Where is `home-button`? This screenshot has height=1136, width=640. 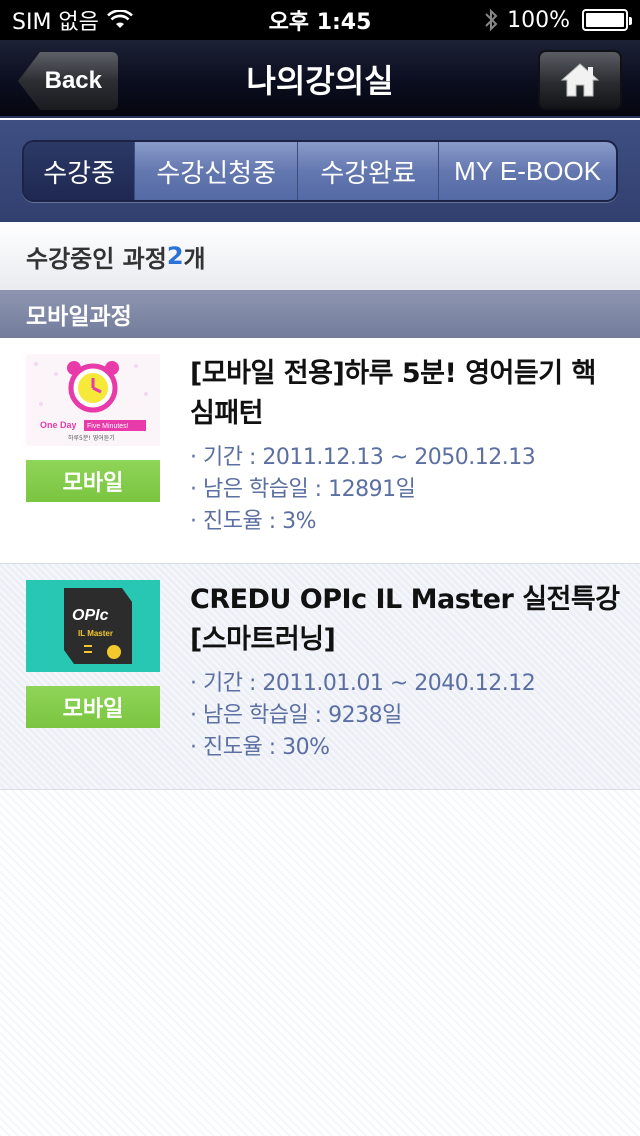
home-button is located at coordinates (580, 80).